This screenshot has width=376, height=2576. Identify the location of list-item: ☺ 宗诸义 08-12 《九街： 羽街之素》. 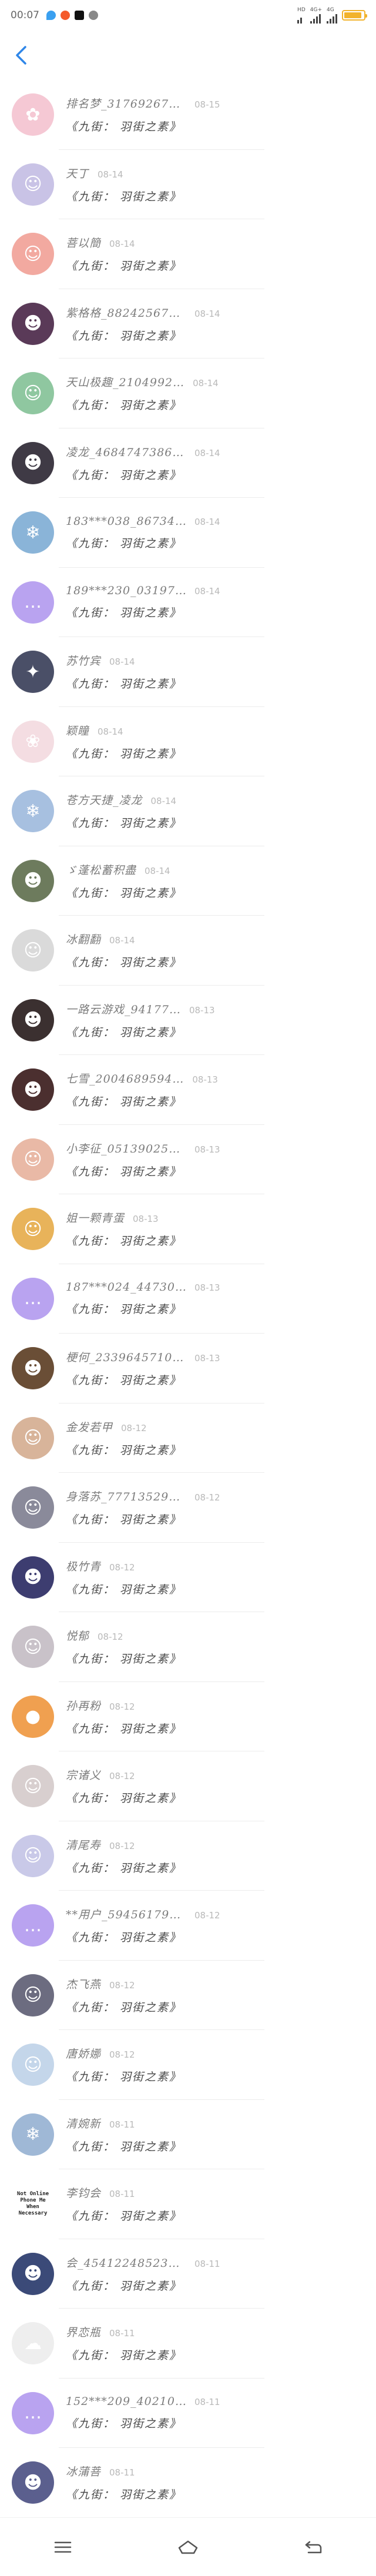
(188, 1786).